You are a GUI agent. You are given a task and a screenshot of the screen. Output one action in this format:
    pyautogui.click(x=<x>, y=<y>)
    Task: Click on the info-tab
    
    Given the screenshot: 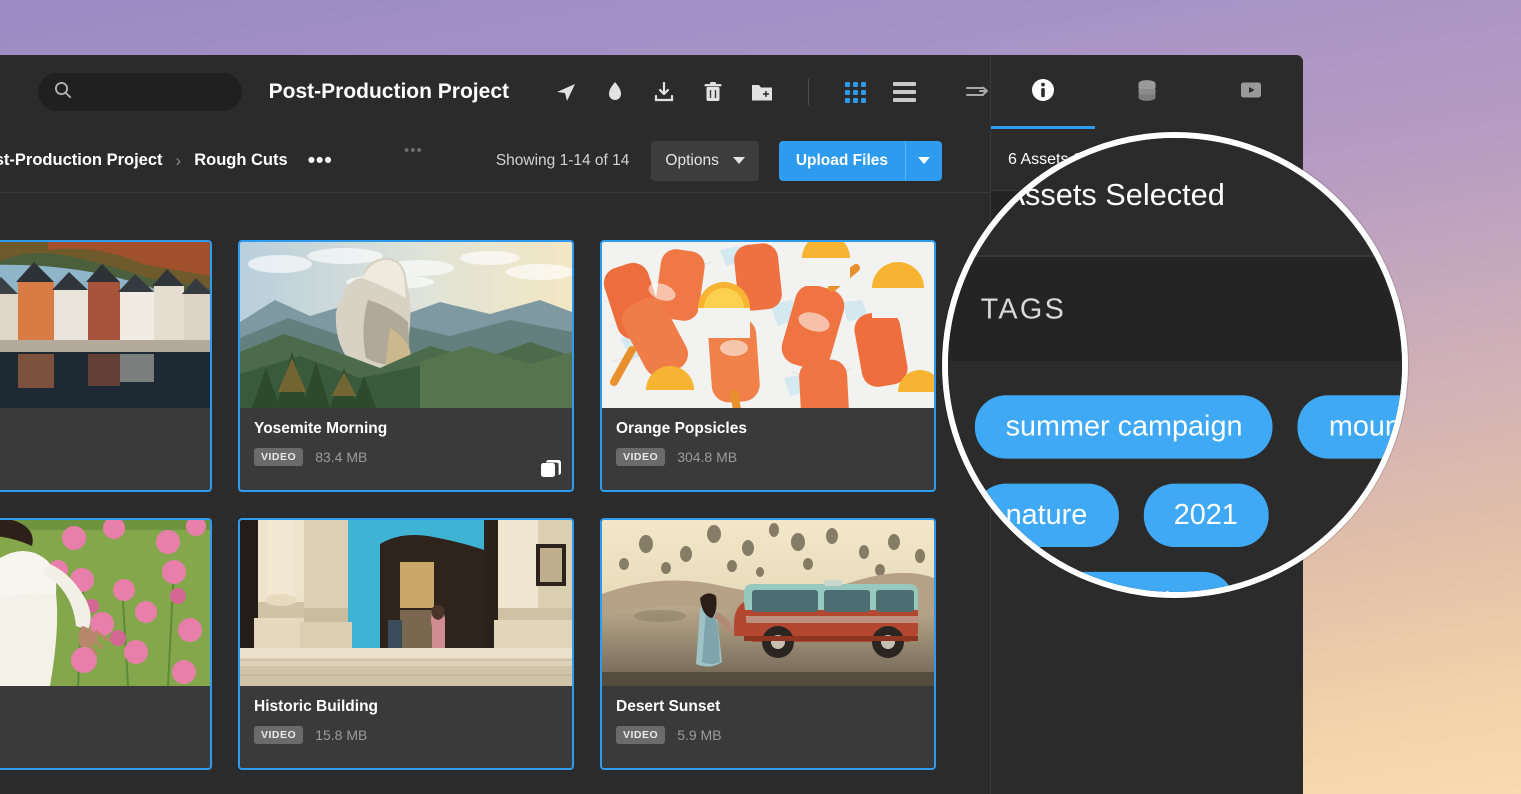 What is the action you would take?
    pyautogui.click(x=1043, y=92)
    